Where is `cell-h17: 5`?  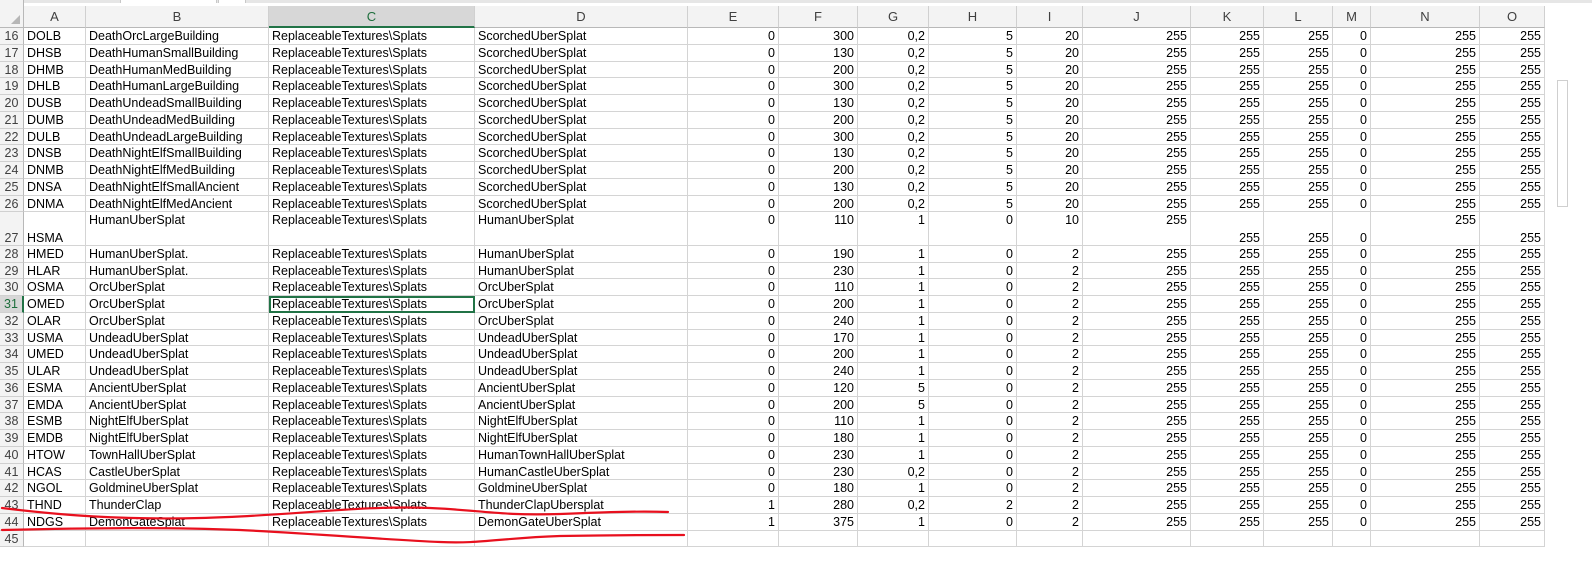
cell-h17: 5 is located at coordinates (973, 53).